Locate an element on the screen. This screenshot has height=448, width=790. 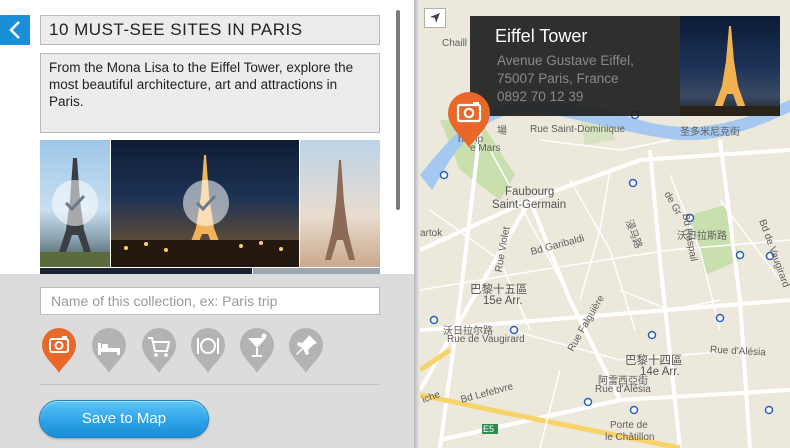
camera-icon is located at coordinates (59, 350).